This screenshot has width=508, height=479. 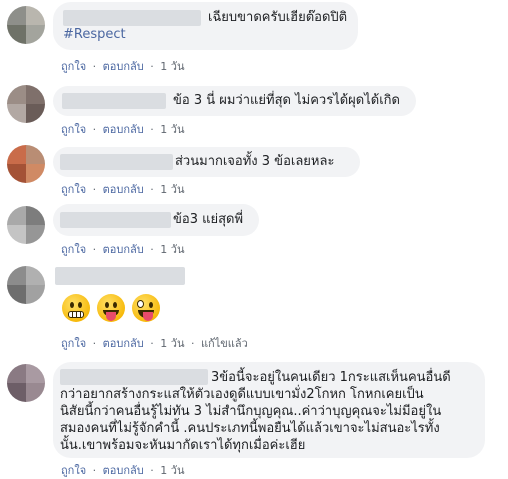 What do you see at coordinates (205, 26) in the screenshot?
I see `comment-bubble: เฉียบขาดครับเฮียต๊อดปิติ #Respect` at bounding box center [205, 26].